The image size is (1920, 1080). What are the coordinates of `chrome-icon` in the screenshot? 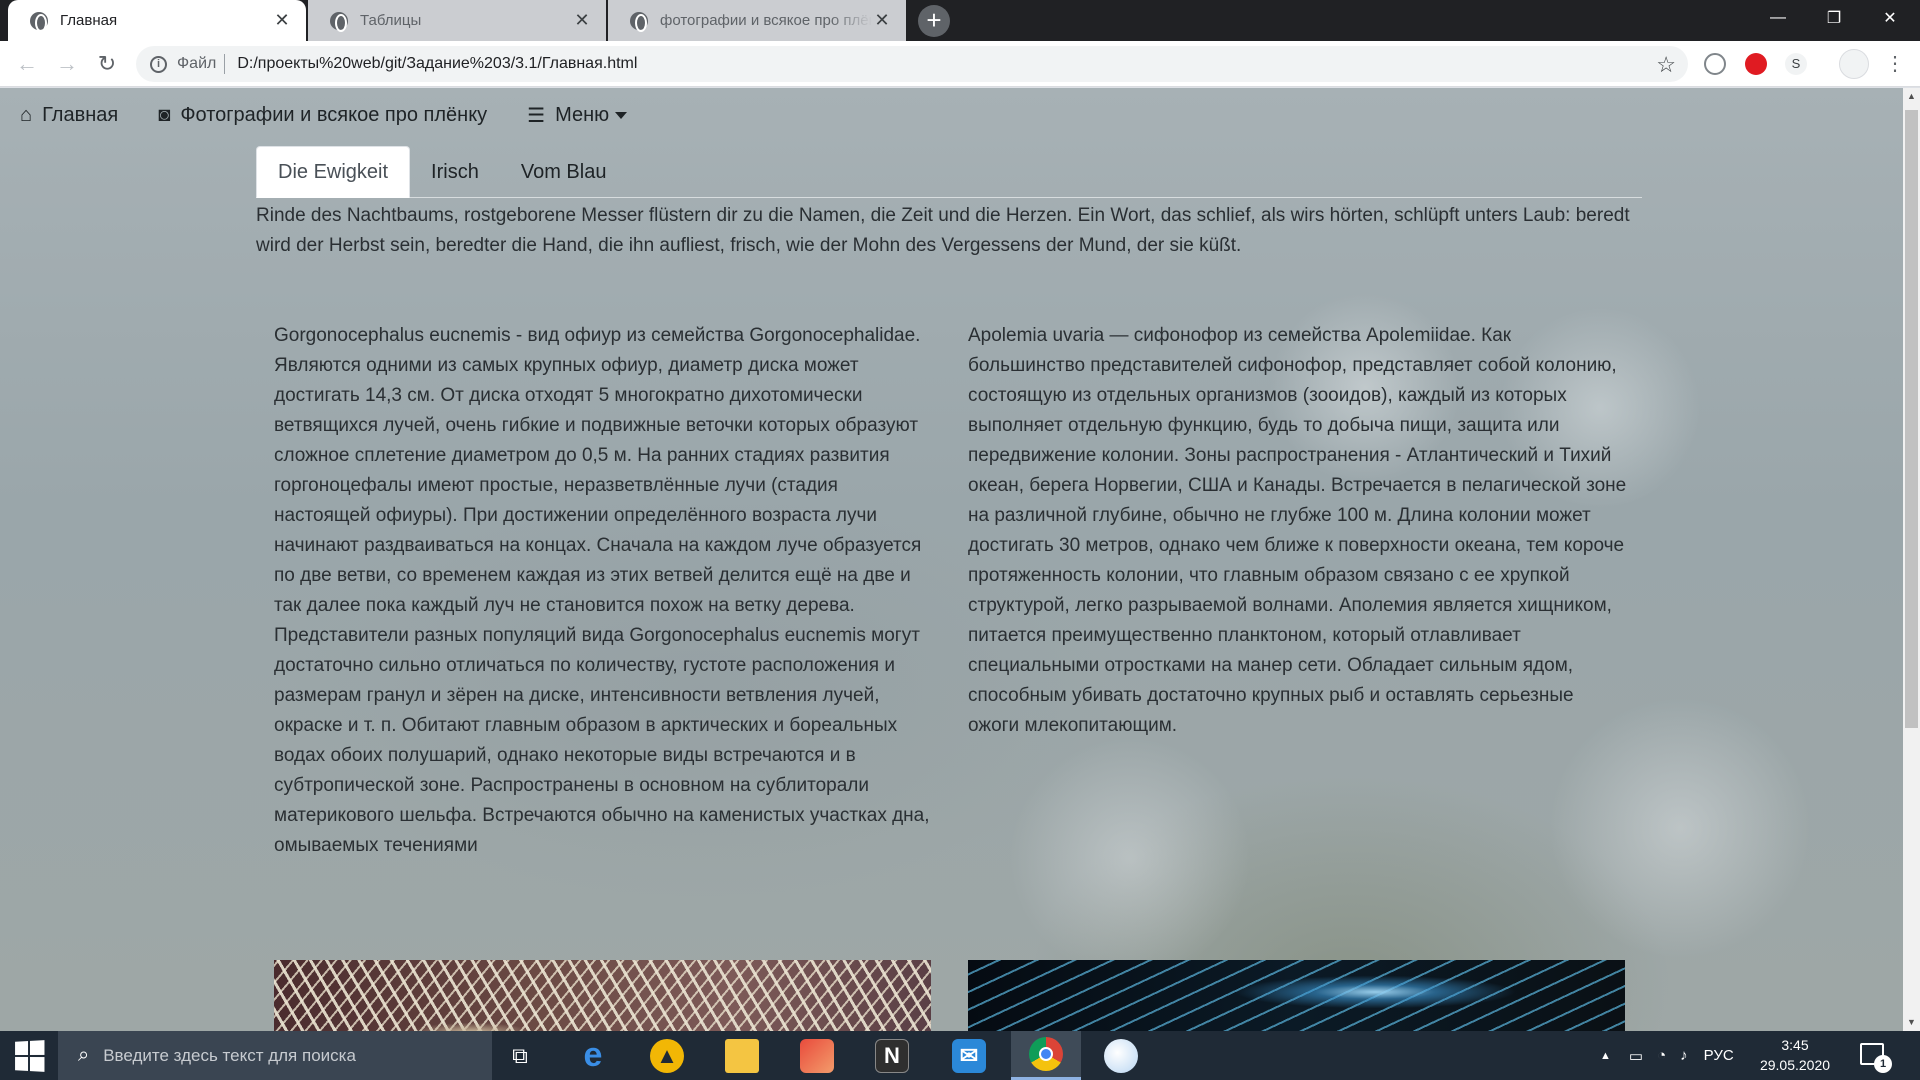 It's located at (1046, 1054).